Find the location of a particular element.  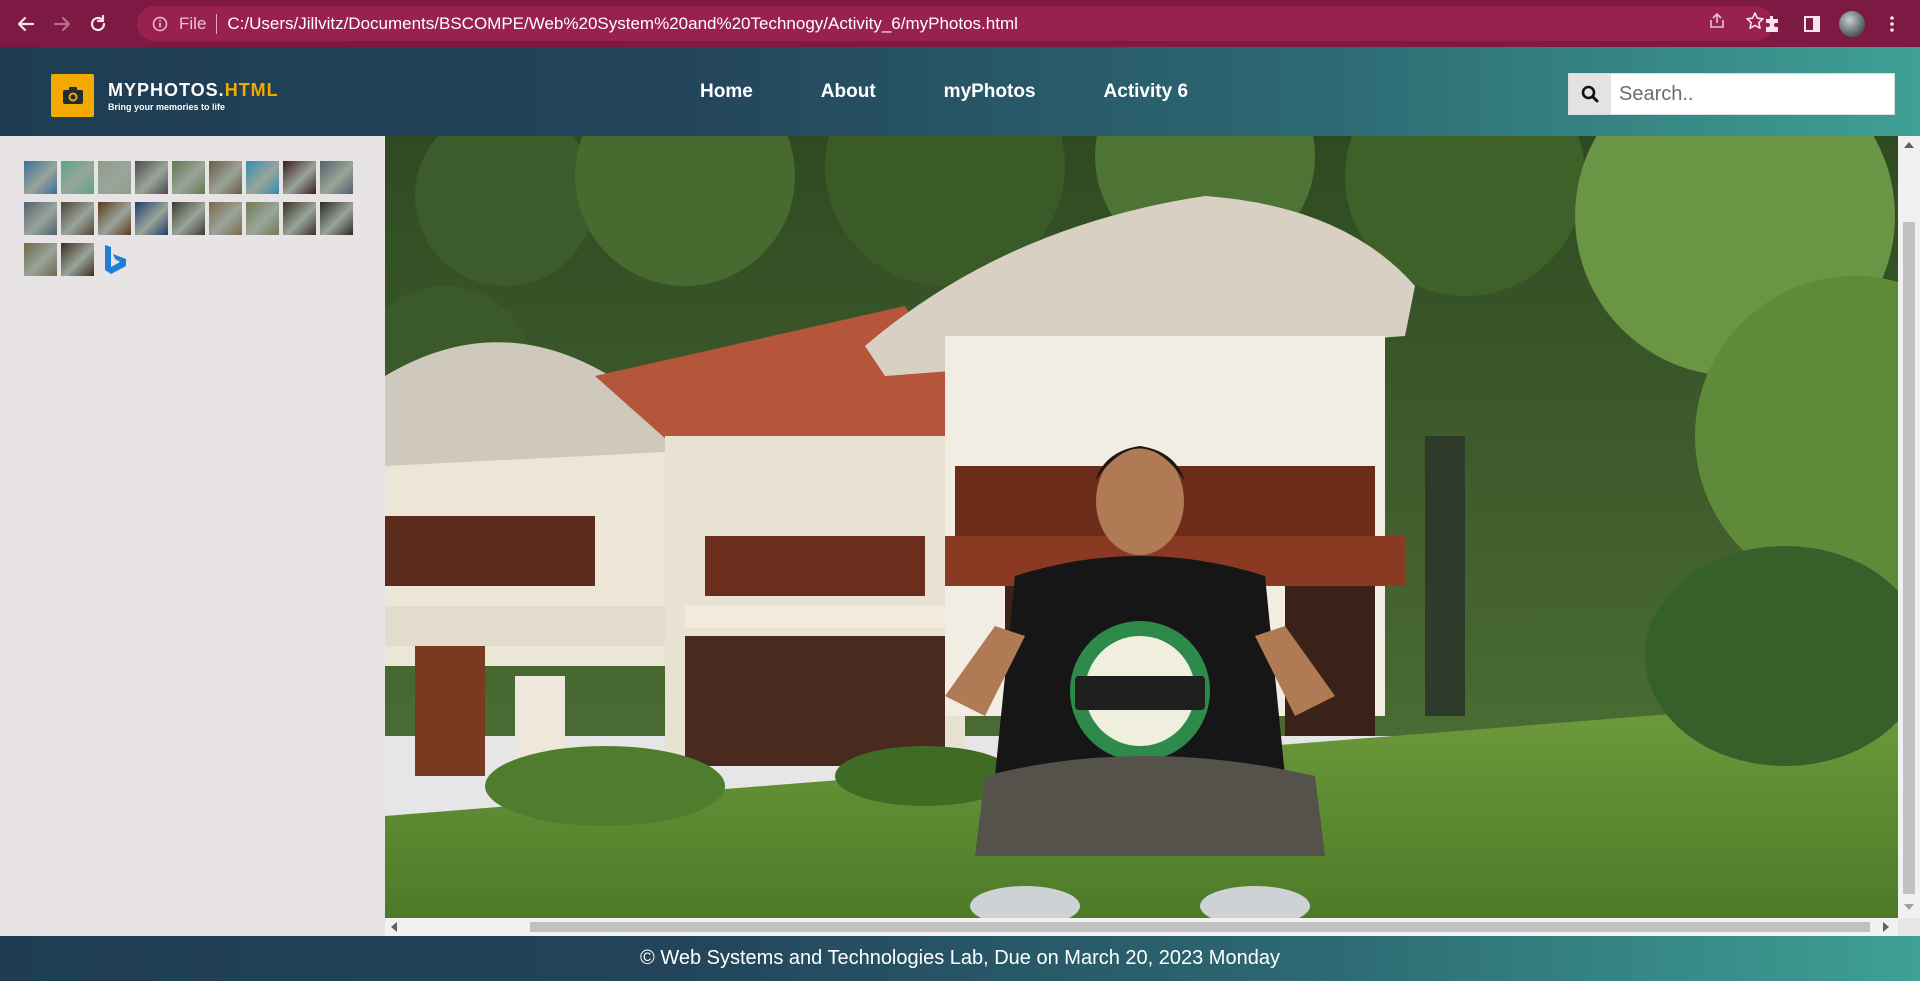

vertical-scroll-thumb is located at coordinates (1909, 558).